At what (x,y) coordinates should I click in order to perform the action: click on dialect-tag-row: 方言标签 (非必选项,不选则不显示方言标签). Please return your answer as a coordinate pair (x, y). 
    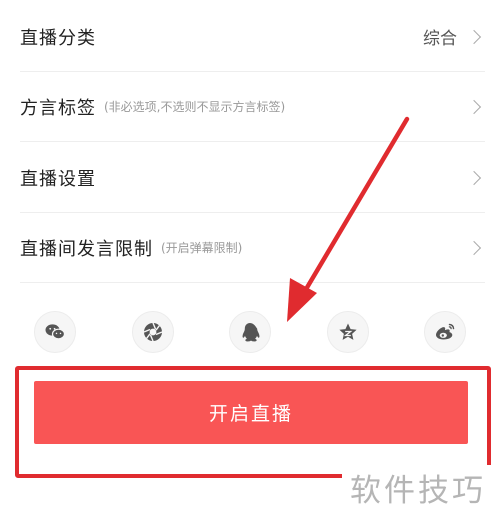
    Looking at the image, I should click on (252, 107).